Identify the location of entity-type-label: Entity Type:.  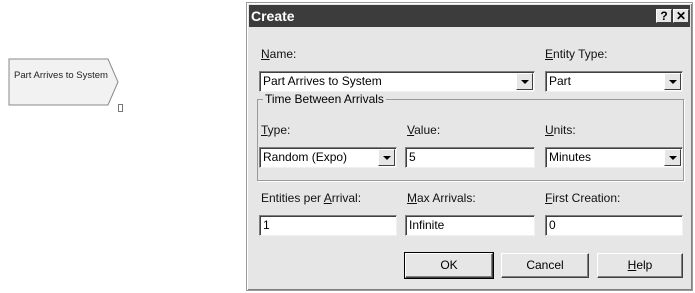
(576, 54).